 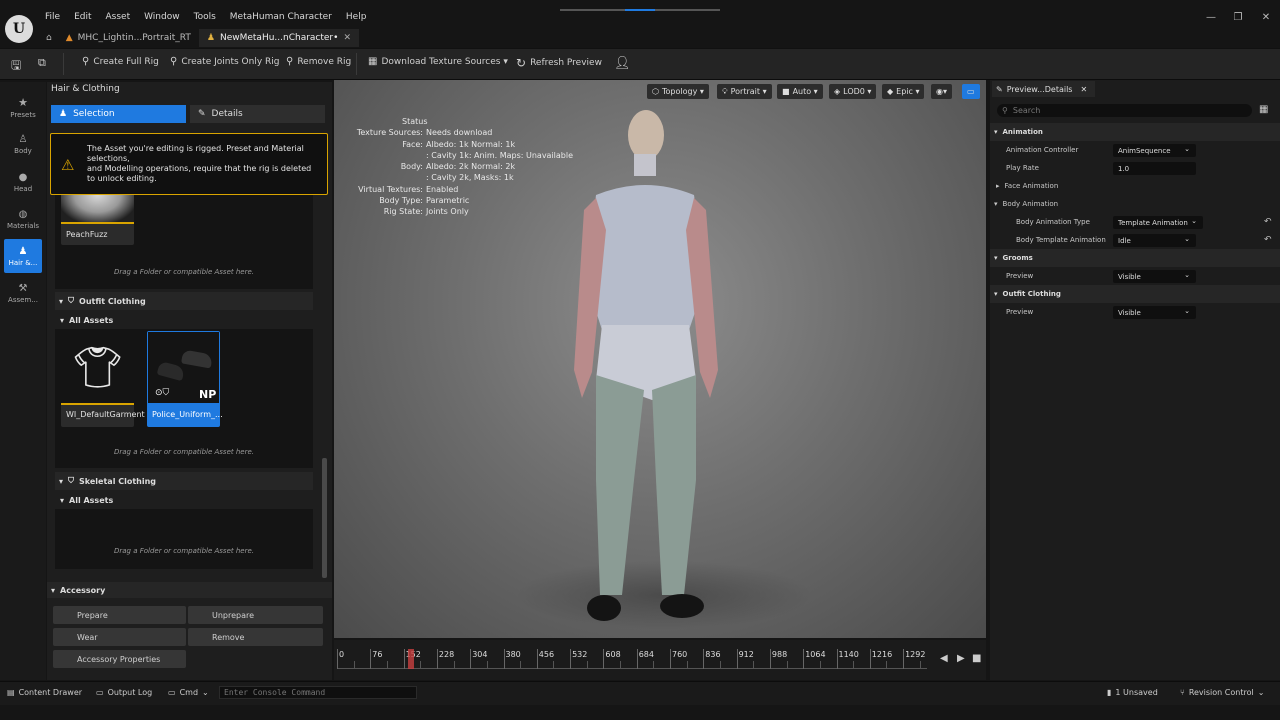 I want to click on user-icon: 👤︎, so click(x=622, y=63).